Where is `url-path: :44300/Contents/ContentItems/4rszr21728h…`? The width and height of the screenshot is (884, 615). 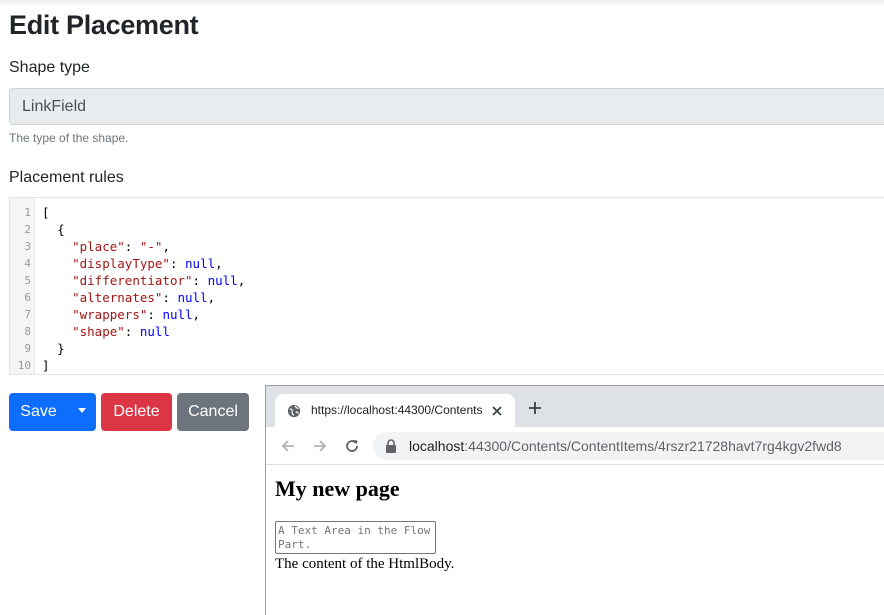
url-path: :44300/Contents/ContentItems/4rszr21728h… is located at coordinates (653, 446).